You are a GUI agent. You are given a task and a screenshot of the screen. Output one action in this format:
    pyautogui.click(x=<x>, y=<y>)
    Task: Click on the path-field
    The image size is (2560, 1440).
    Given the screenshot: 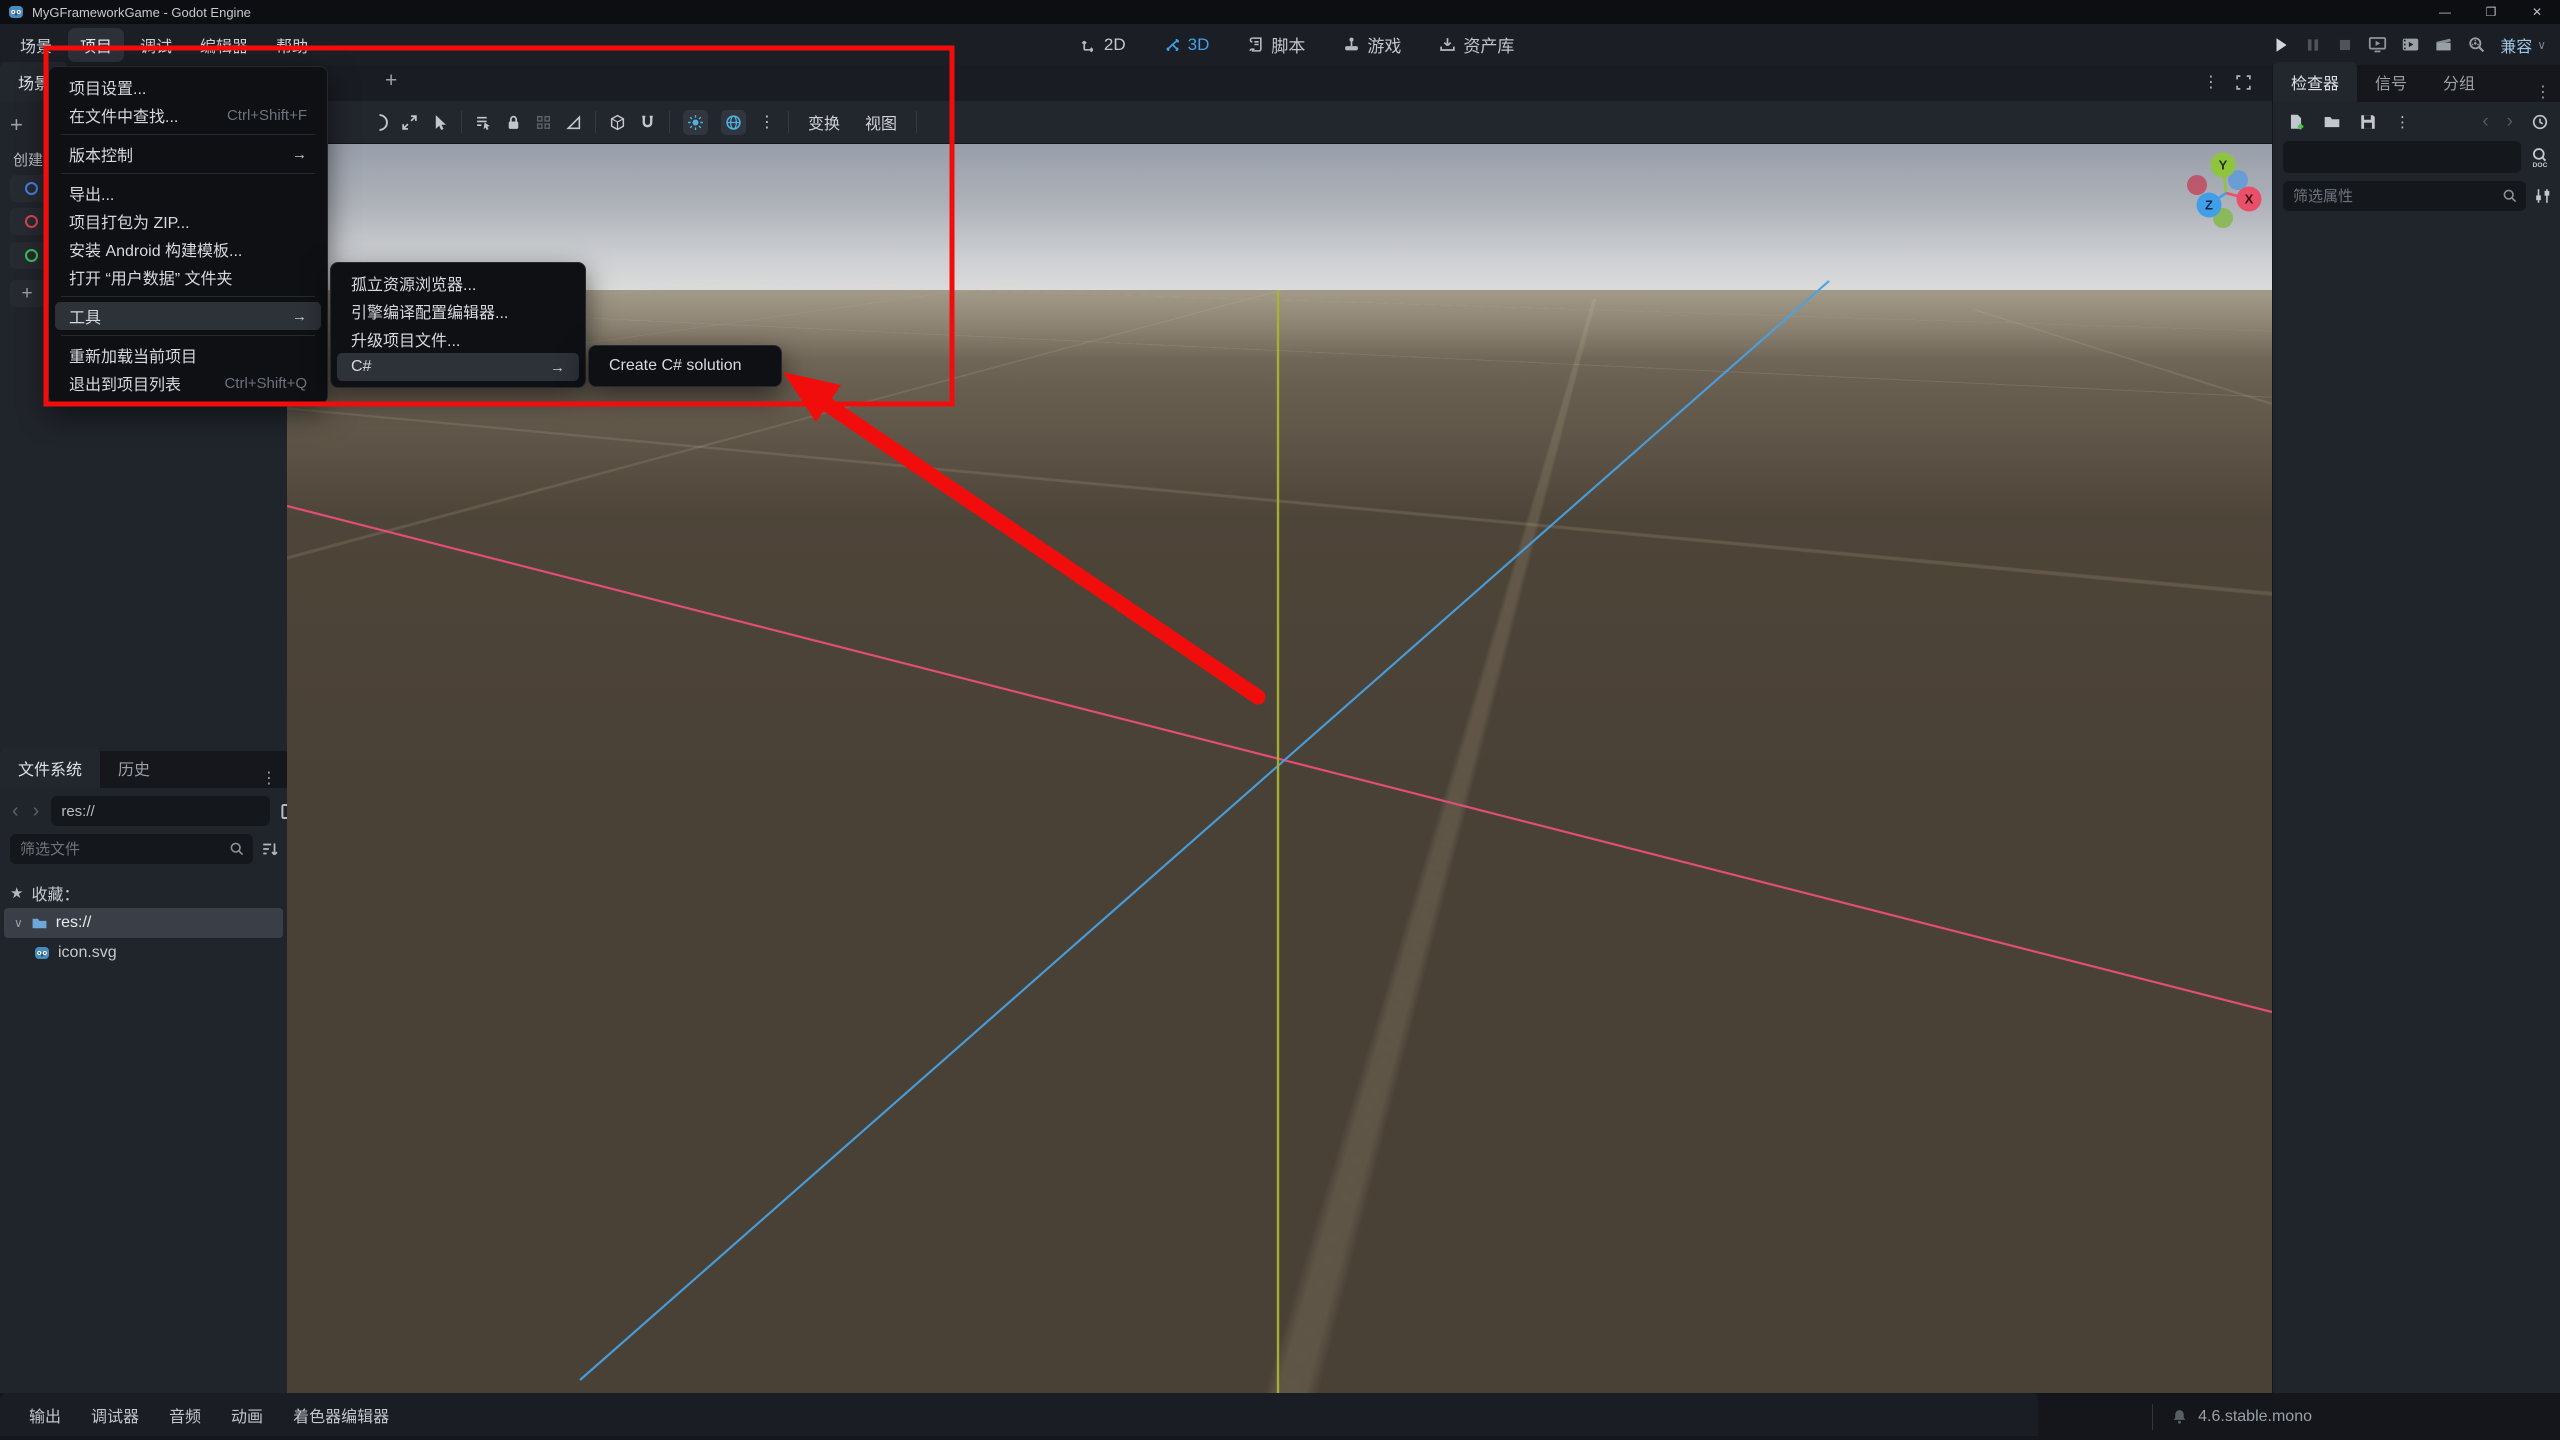 What is the action you would take?
    pyautogui.click(x=161, y=811)
    